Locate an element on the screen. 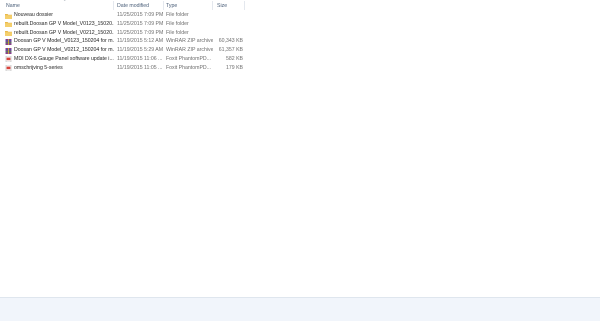  column-header-type: Type is located at coordinates (171, 6).